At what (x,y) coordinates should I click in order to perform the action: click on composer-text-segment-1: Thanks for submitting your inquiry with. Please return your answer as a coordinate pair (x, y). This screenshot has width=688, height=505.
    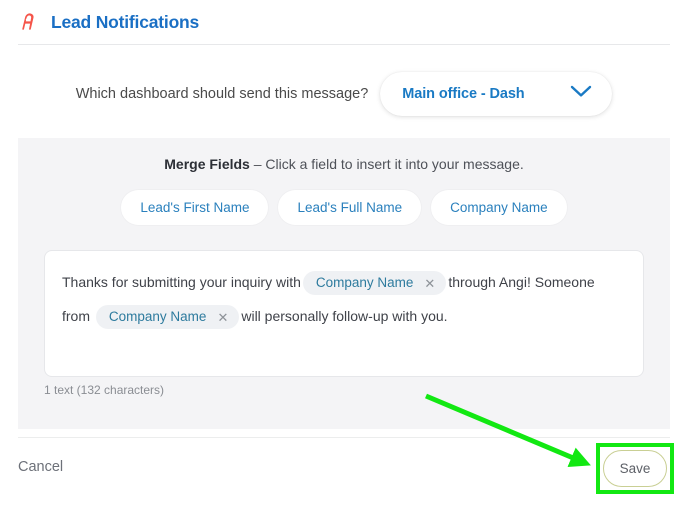
    Looking at the image, I should click on (181, 282).